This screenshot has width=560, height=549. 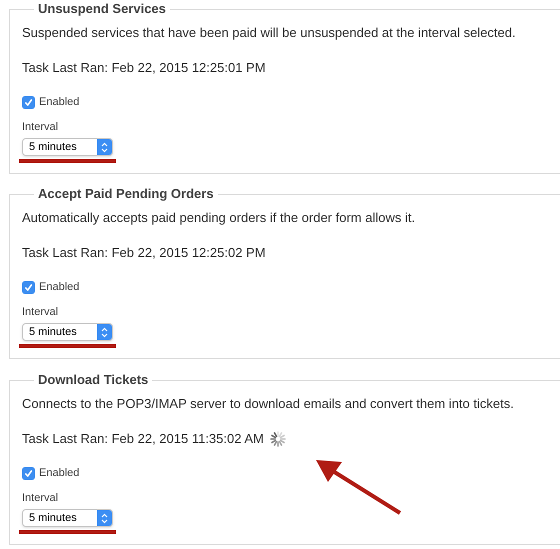 What do you see at coordinates (219, 218) in the screenshot?
I see `task-description: Automatically accepts paid pending orders if the order form allows it.` at bounding box center [219, 218].